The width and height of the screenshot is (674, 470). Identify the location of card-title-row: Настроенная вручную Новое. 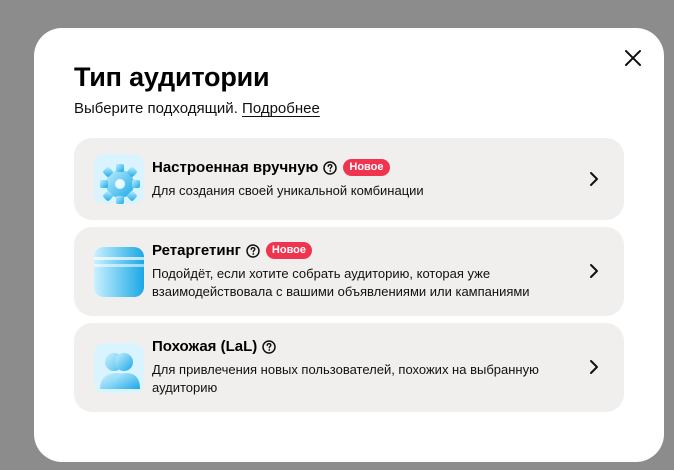
(271, 167).